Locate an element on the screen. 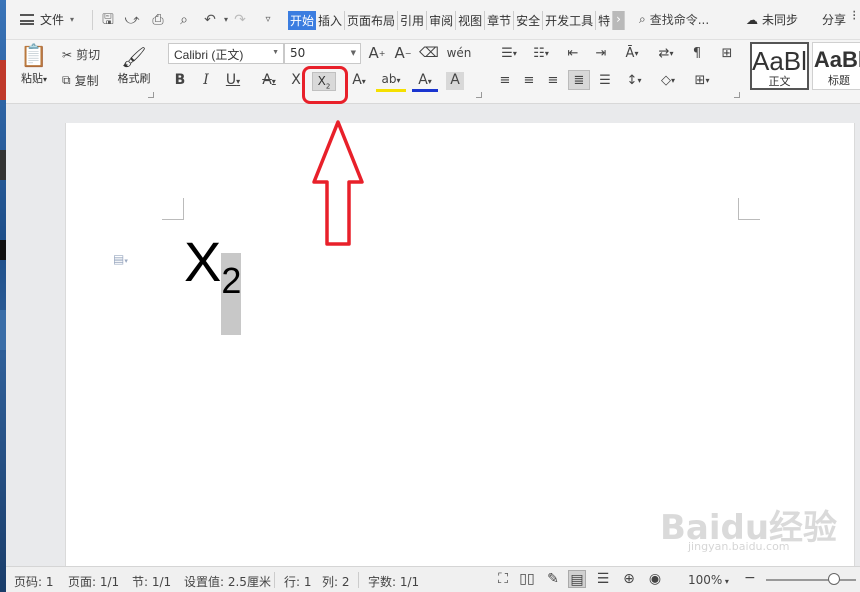 The width and height of the screenshot is (860, 592). borders-icon: ⊞ ▾ is located at coordinates (702, 80).